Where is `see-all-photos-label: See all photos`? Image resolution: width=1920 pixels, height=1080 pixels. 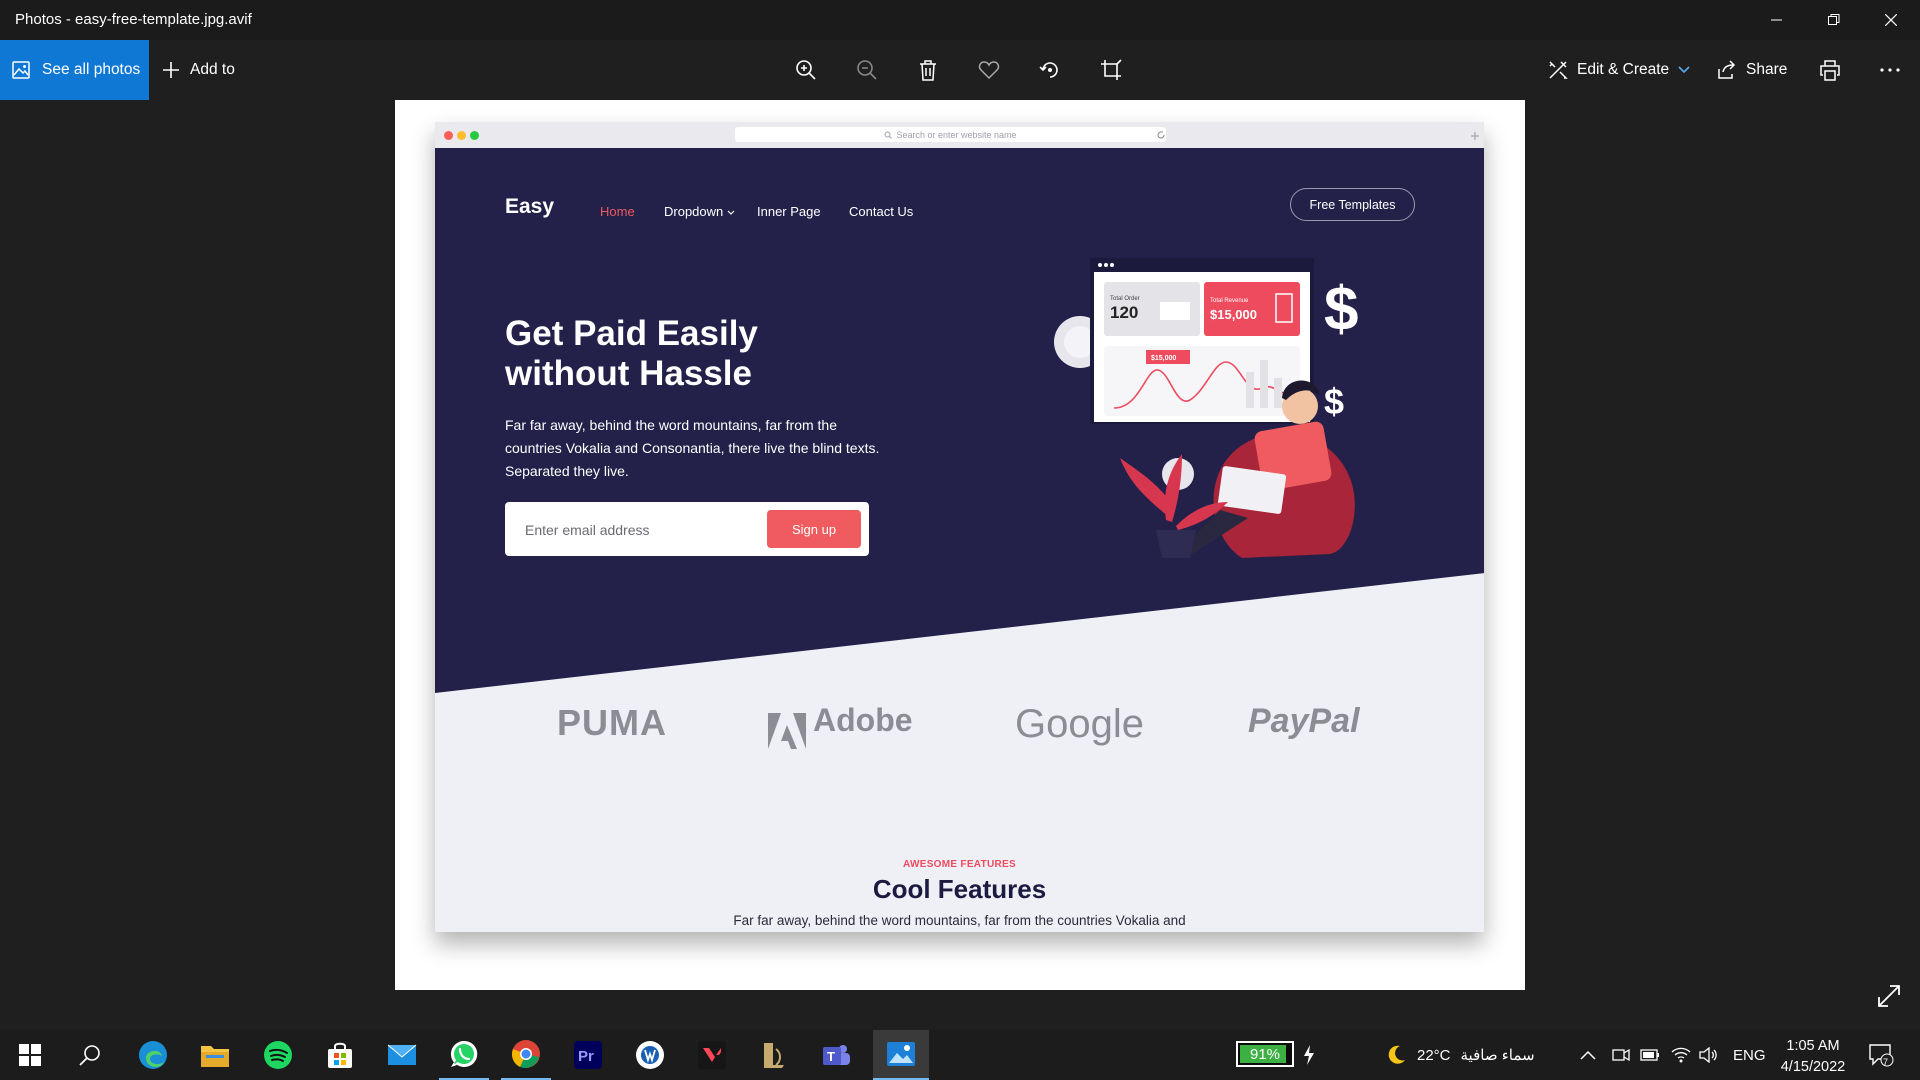 see-all-photos-label: See all photos is located at coordinates (91, 69).